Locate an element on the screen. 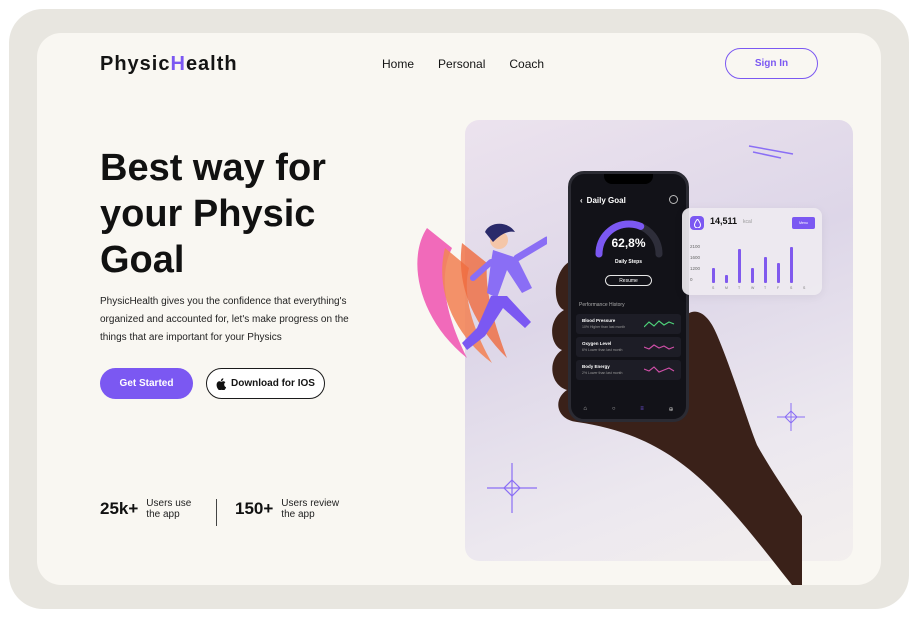 This screenshot has height=618, width=918. list-icon: ≡ is located at coordinates (642, 409).